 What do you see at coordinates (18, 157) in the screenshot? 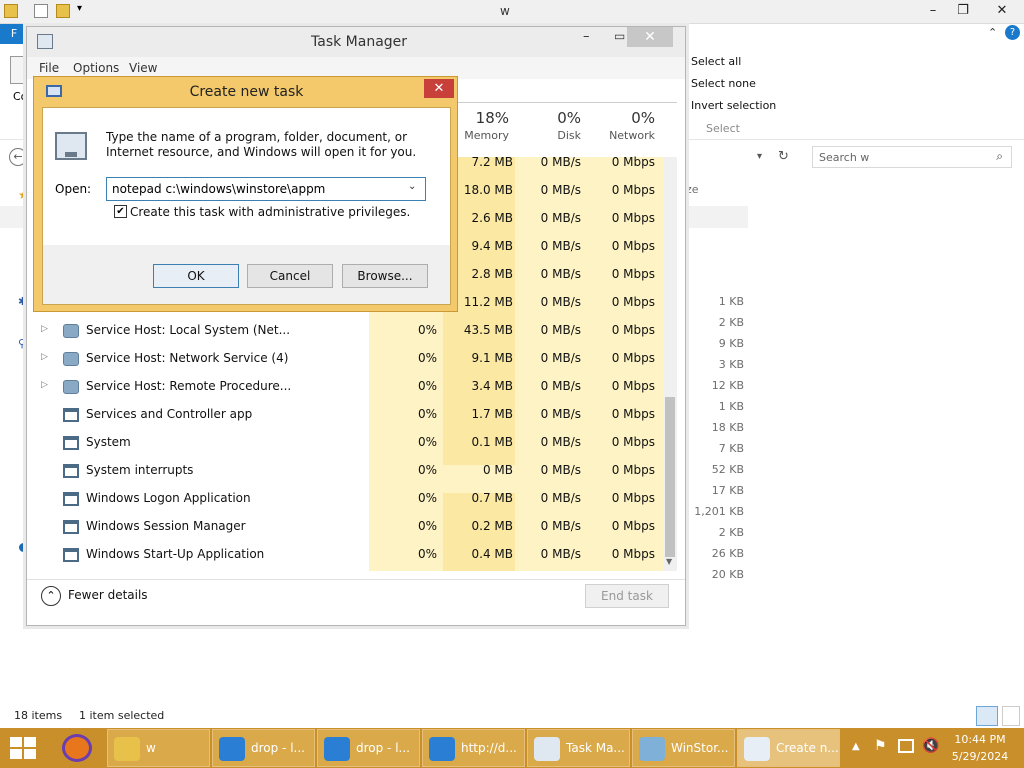
I see `back-arrow-icon: ←` at bounding box center [18, 157].